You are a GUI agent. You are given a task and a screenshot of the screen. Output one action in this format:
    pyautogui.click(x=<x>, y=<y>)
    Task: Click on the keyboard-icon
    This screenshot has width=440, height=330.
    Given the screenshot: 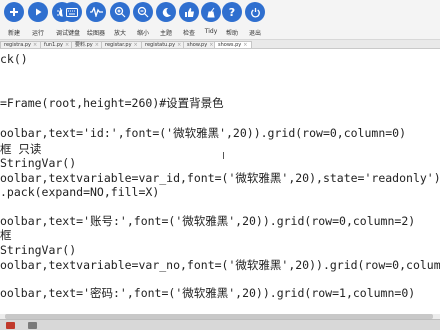 What is the action you would take?
    pyautogui.click(x=72, y=12)
    